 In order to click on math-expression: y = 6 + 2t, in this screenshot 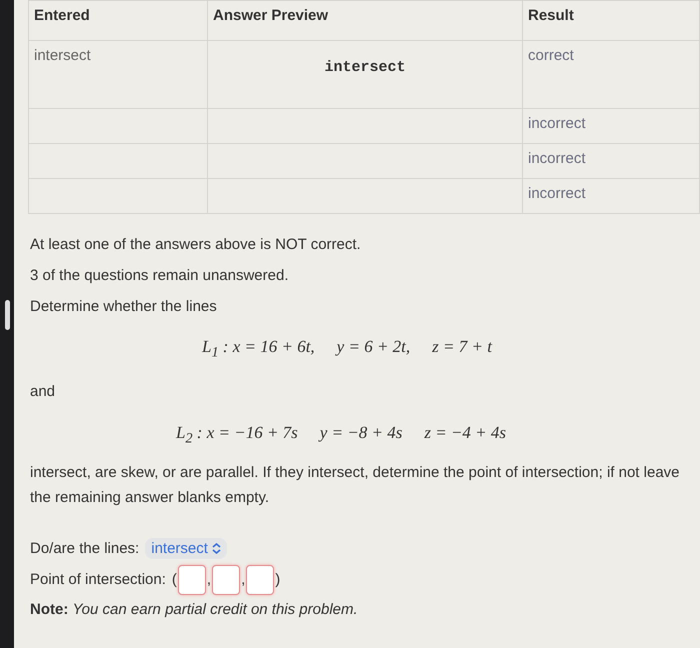, I will do `click(373, 347)`.